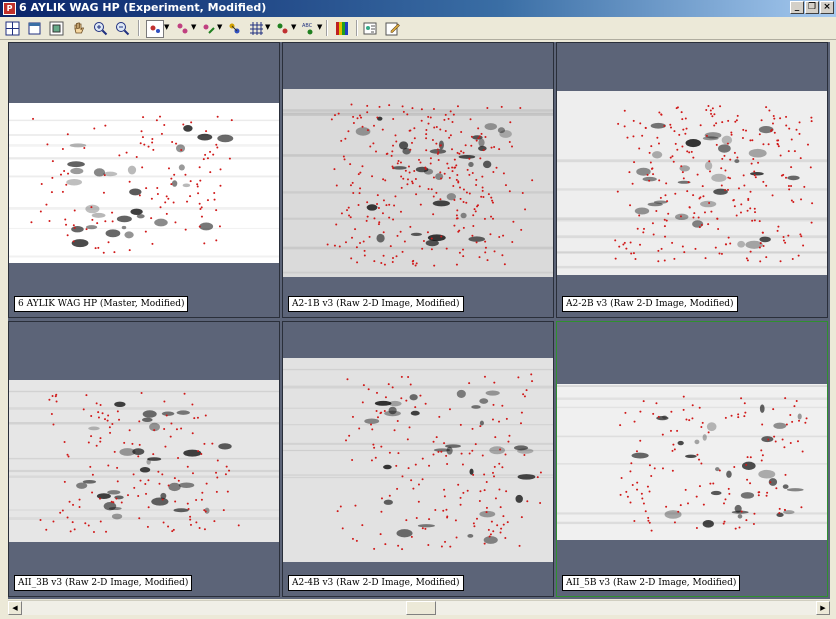 This screenshot has width=836, height=619. Describe the element at coordinates (692, 459) in the screenshot. I see `gel-panel-aii-5b: AII_5B v3 (Raw 2-D Image, Modified)` at that location.